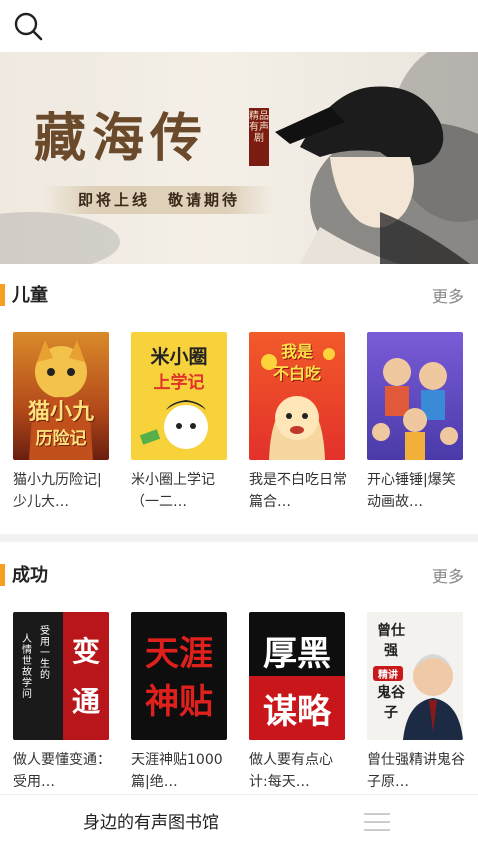  I want to click on book-cover: 猫小九 历险记, so click(61, 396).